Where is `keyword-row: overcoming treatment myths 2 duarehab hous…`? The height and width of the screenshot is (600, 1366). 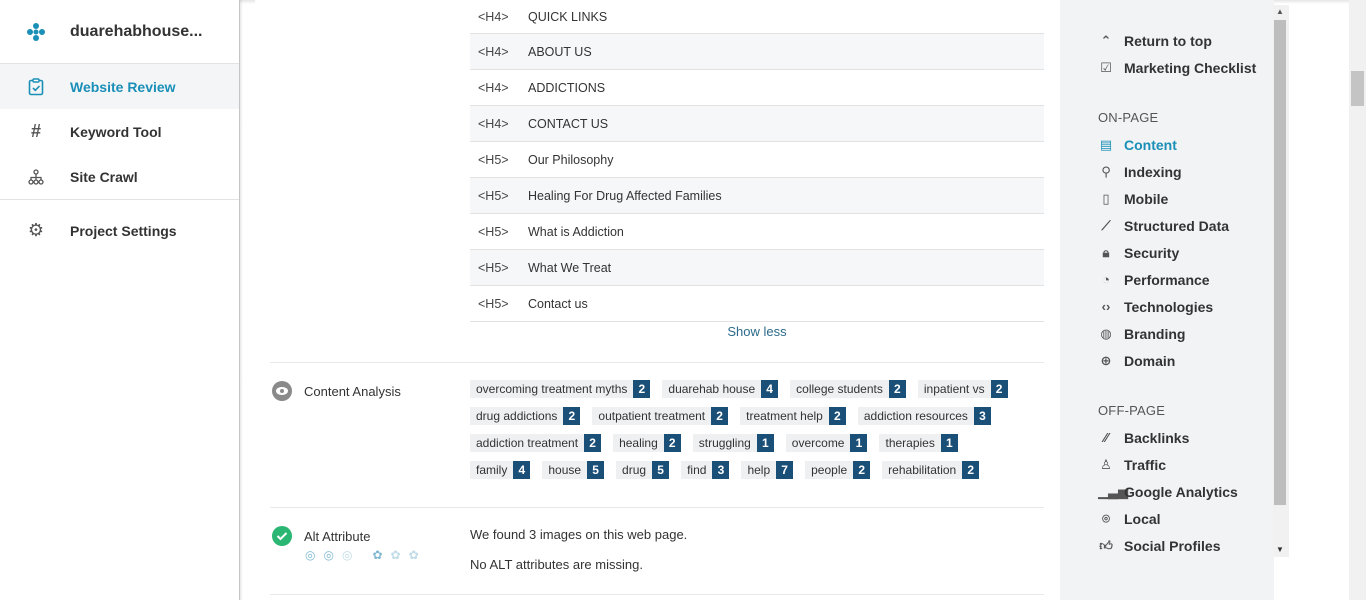
keyword-row: overcoming treatment myths 2 duarehab hous… is located at coordinates (760, 390).